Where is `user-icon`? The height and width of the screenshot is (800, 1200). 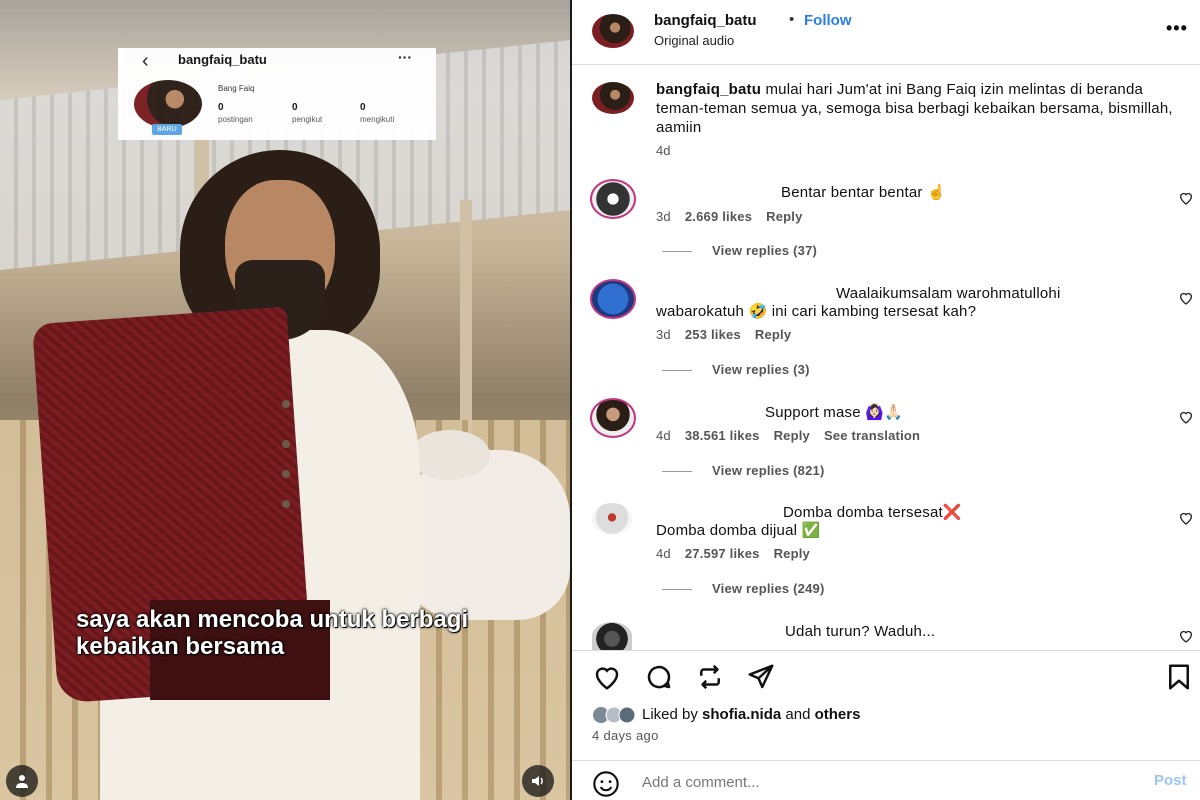 user-icon is located at coordinates (22, 781).